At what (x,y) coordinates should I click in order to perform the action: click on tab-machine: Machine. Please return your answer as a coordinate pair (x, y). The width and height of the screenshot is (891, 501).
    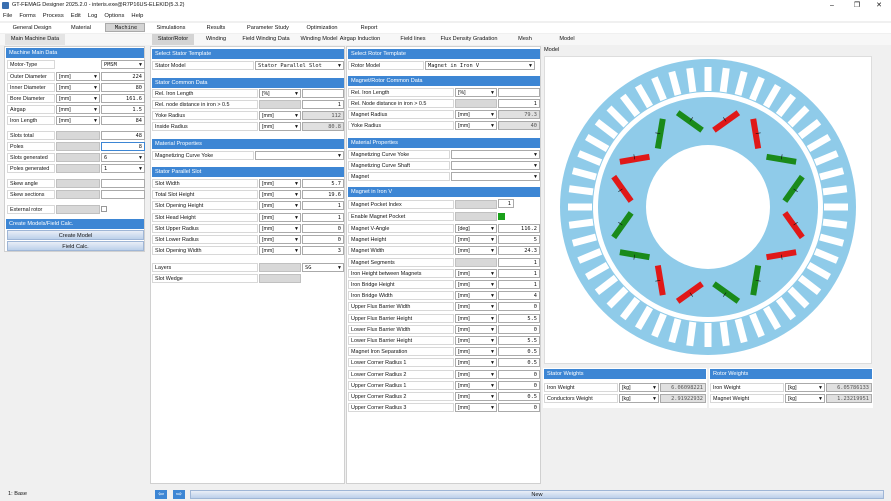
    Looking at the image, I should click on (125, 27).